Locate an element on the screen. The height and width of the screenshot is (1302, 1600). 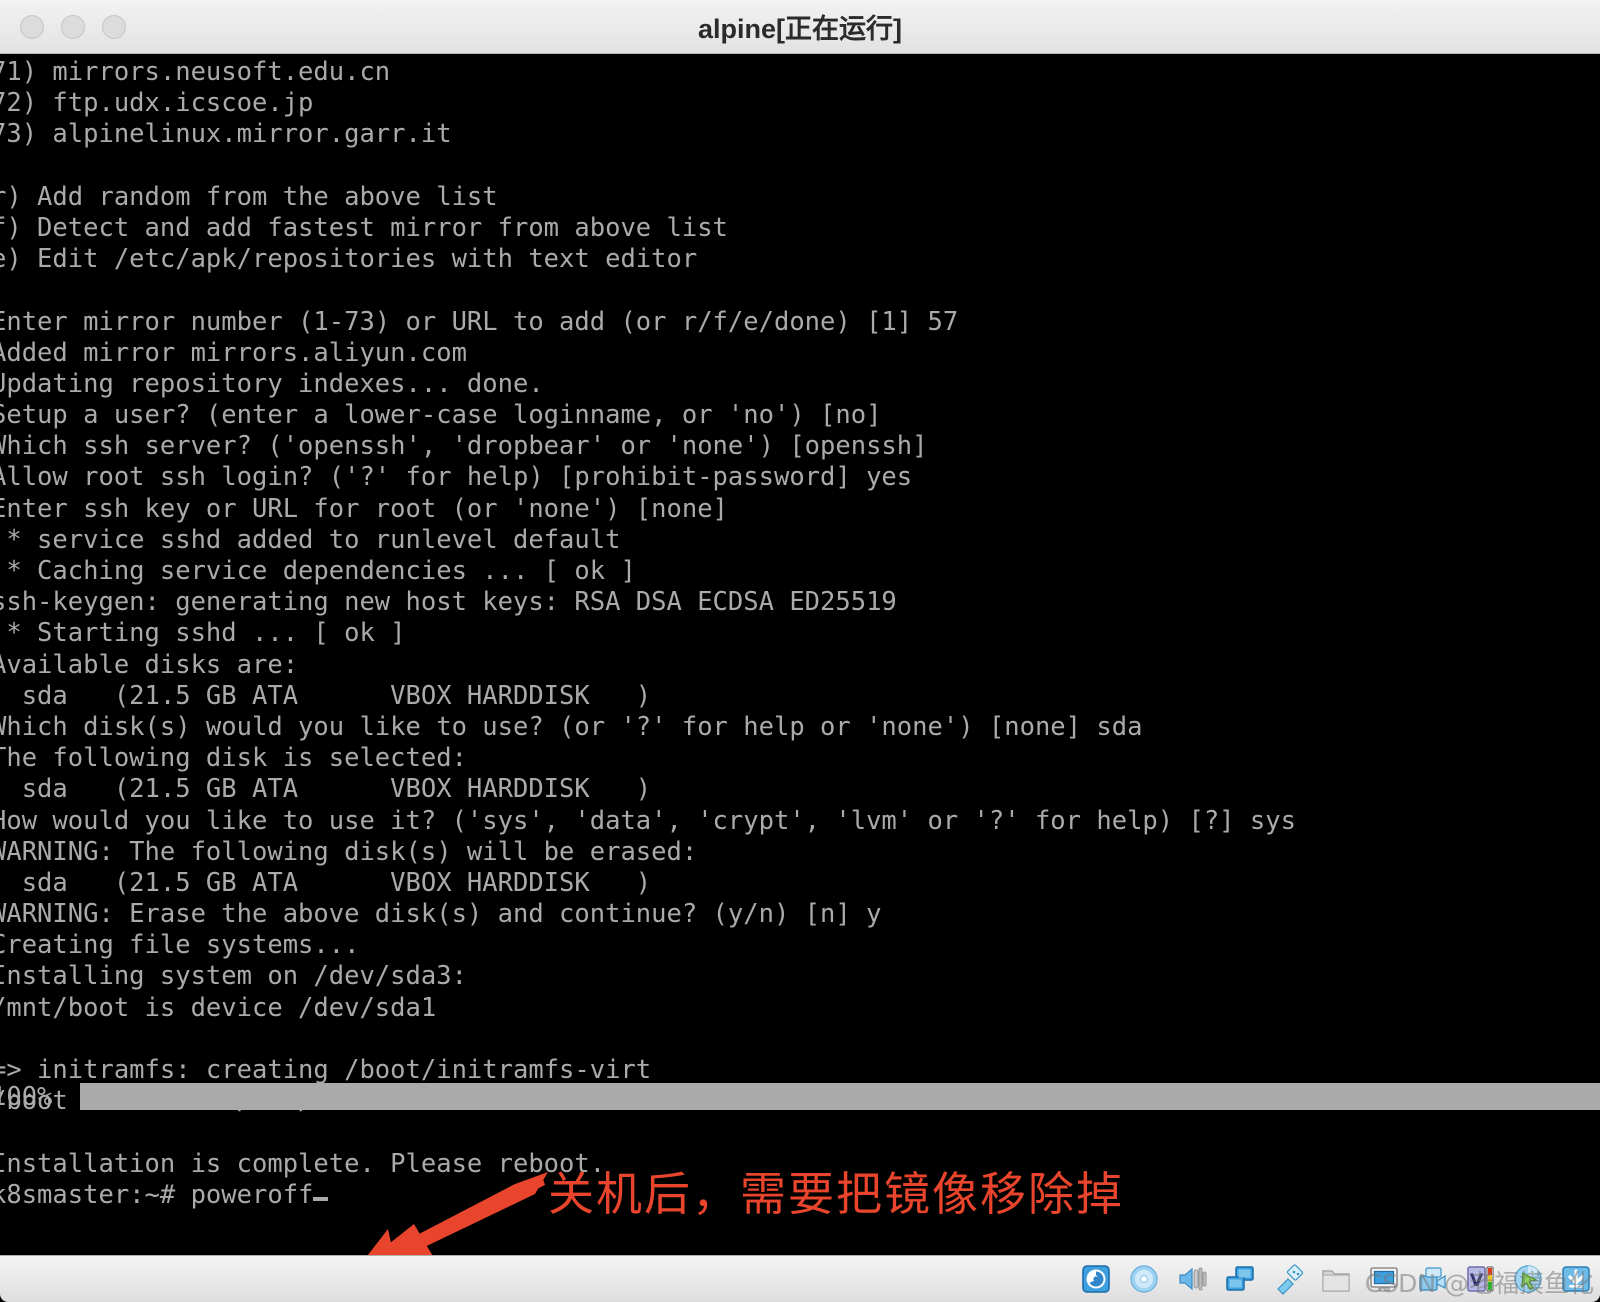
status-icon-group: V is located at coordinates (1337, 1279).